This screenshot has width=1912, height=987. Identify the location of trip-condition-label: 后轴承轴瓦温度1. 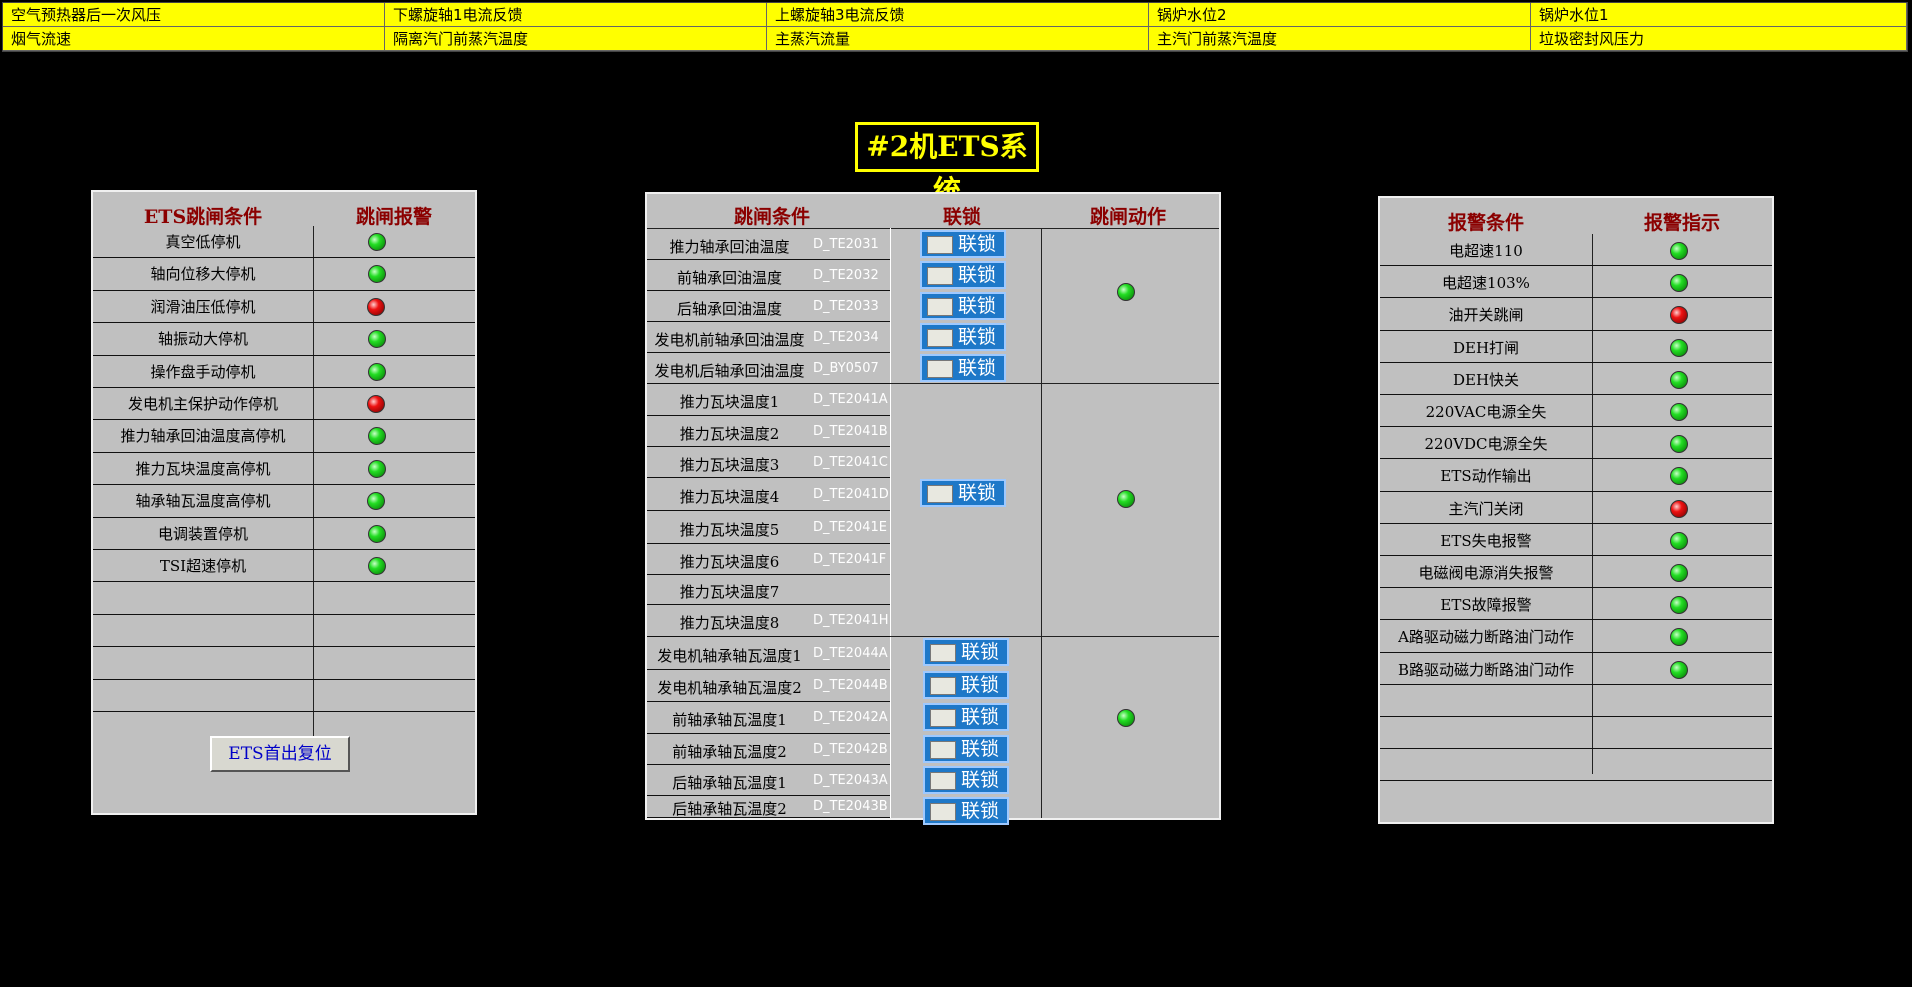
(729, 782).